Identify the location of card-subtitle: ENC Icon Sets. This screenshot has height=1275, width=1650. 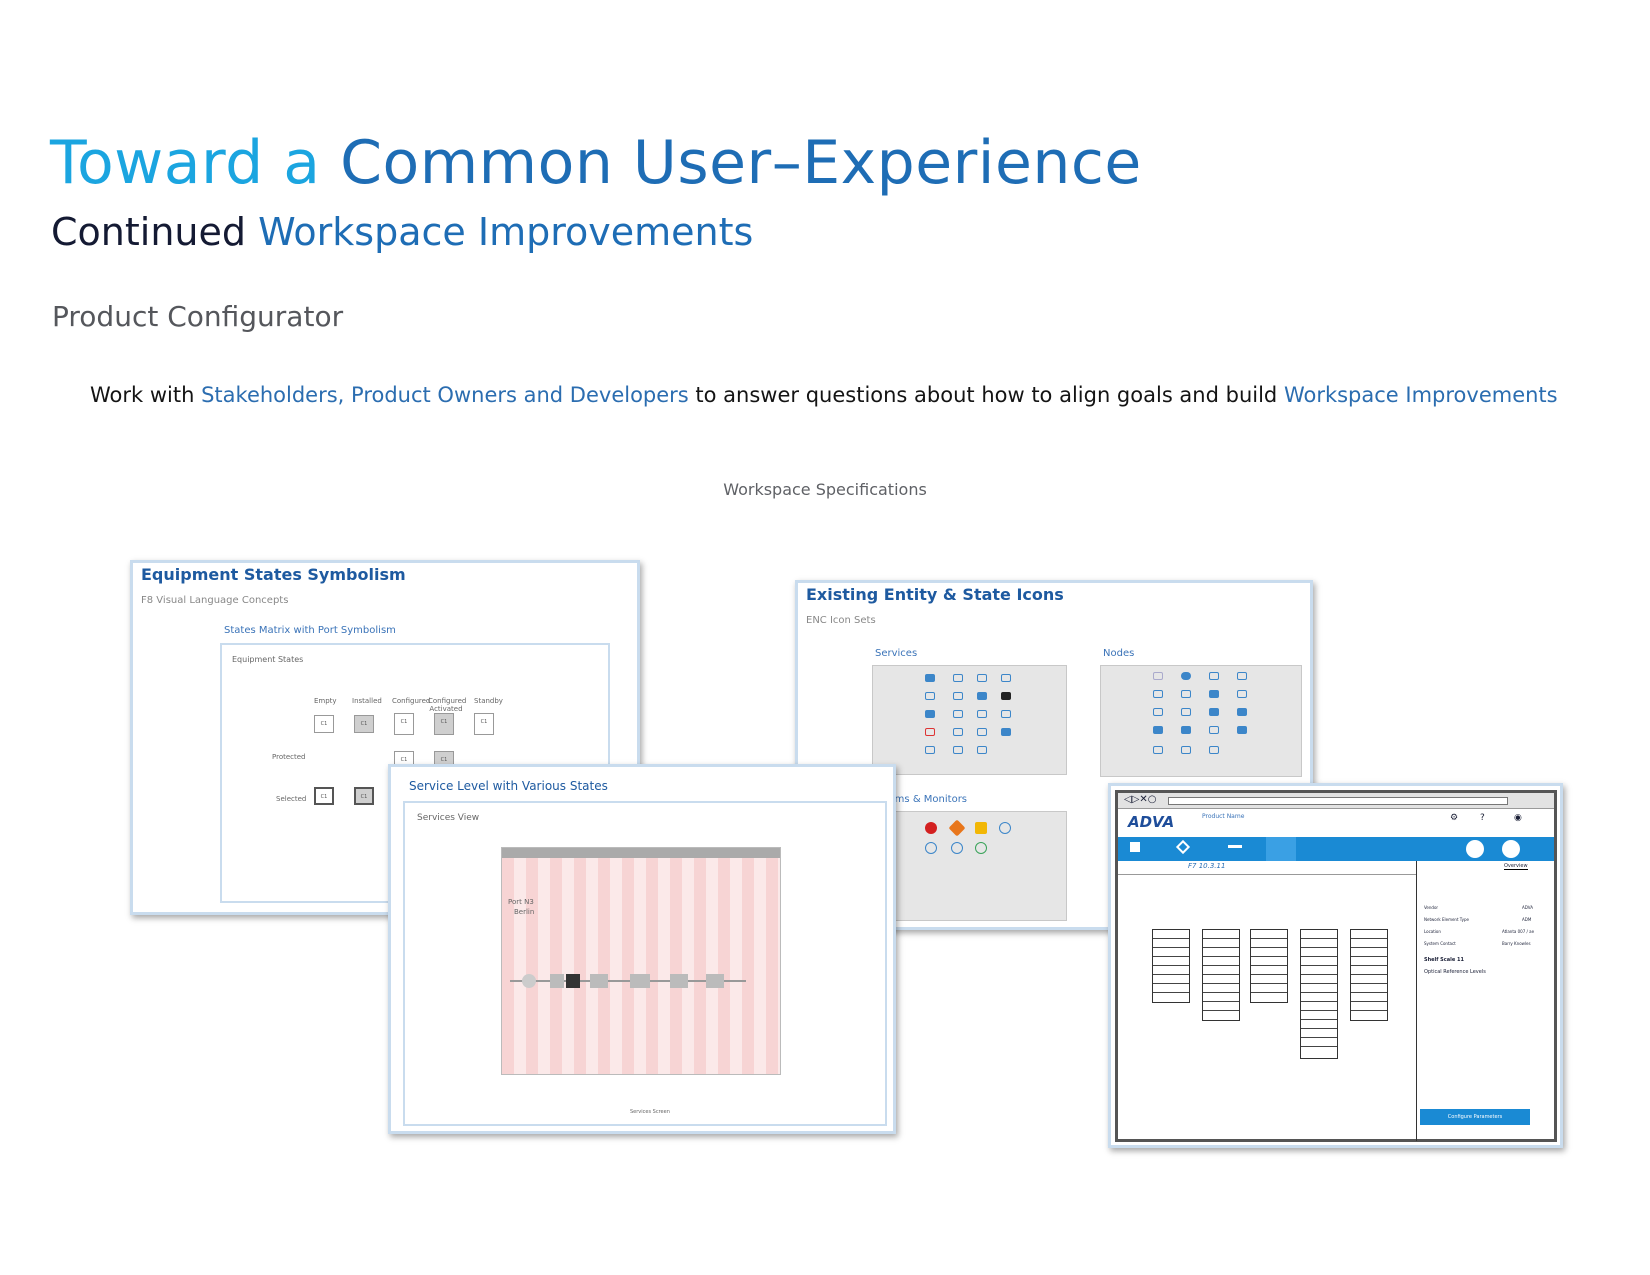
(841, 620).